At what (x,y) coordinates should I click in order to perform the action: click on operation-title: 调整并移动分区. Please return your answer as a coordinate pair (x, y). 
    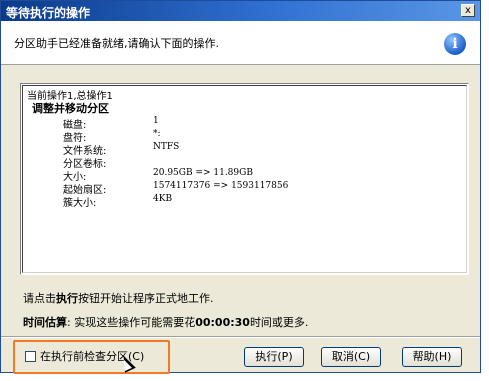
    Looking at the image, I should click on (70, 108).